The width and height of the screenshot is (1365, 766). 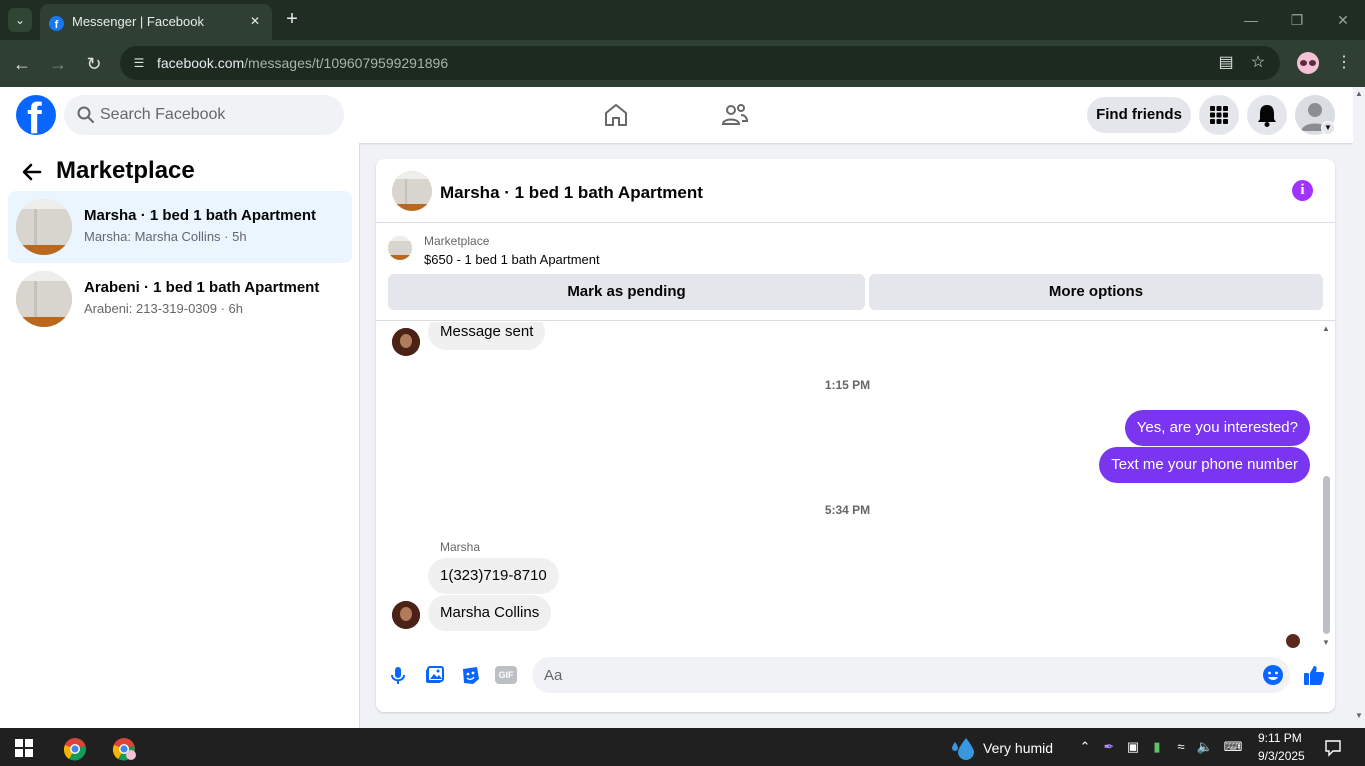 I want to click on conversation-preview: Arabeni: 213-319-0309 · 6h, so click(x=164, y=308).